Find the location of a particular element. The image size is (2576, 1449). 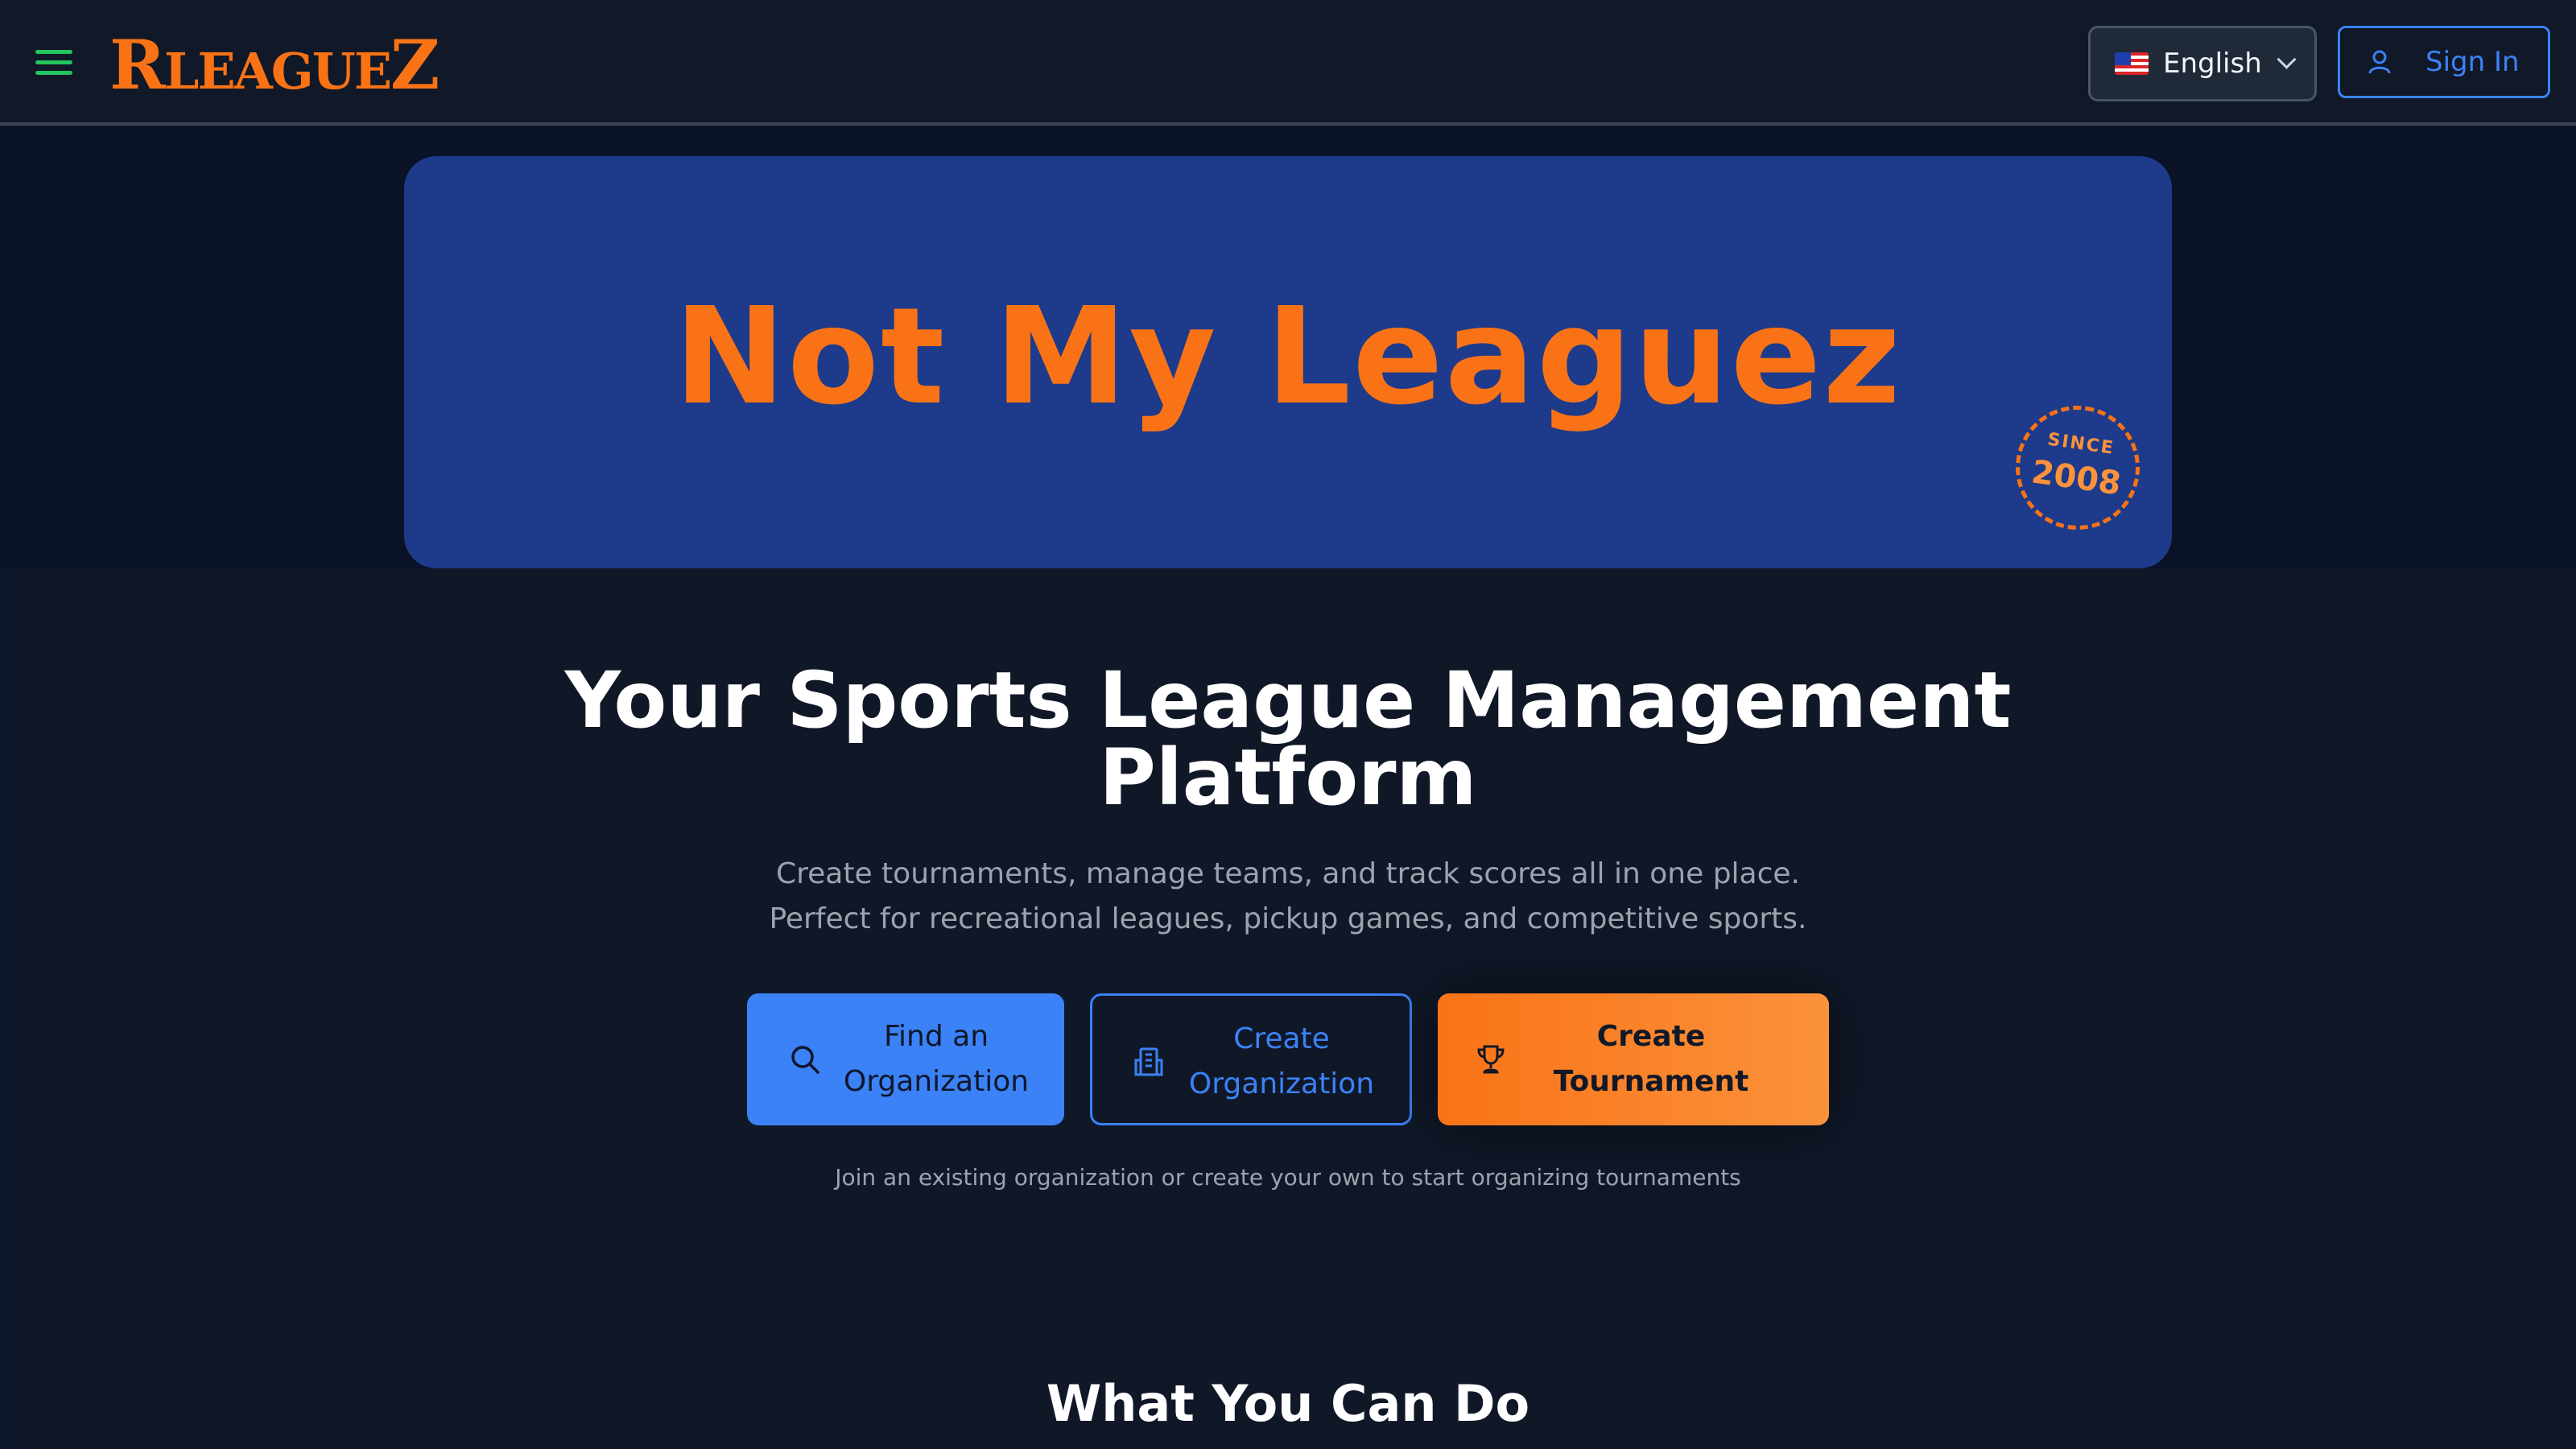

create-organization-label: Create Organization is located at coordinates (1281, 1062).